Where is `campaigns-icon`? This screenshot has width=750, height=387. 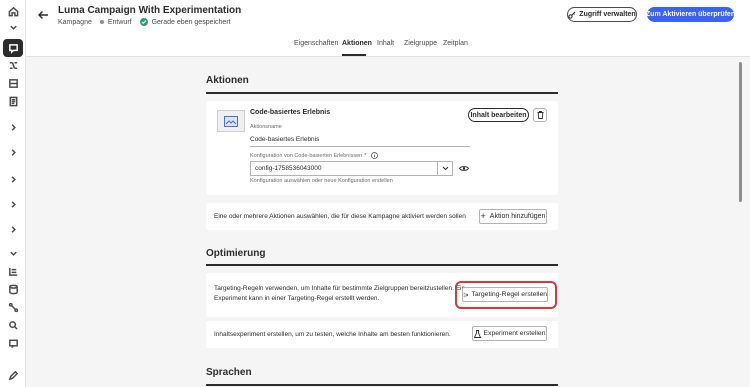
campaigns-icon is located at coordinates (13, 48).